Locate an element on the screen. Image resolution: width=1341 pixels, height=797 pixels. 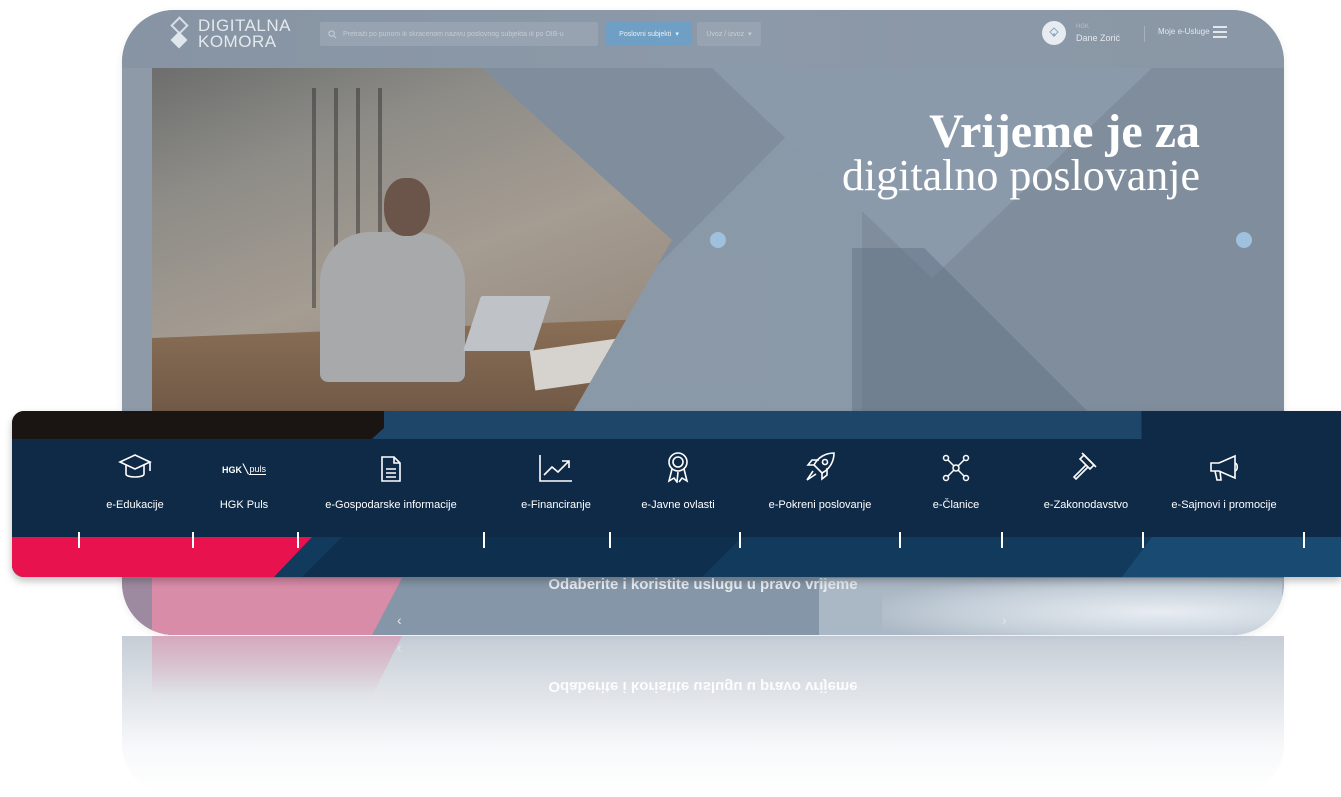
search-box is located at coordinates (459, 34).